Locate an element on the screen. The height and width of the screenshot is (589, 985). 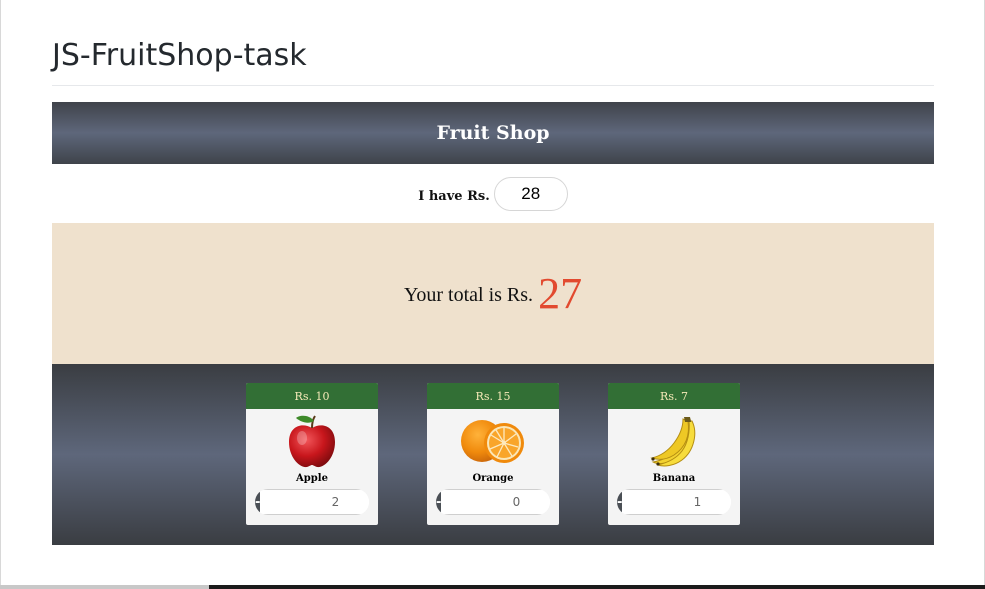
budget-input is located at coordinates (530, 194).